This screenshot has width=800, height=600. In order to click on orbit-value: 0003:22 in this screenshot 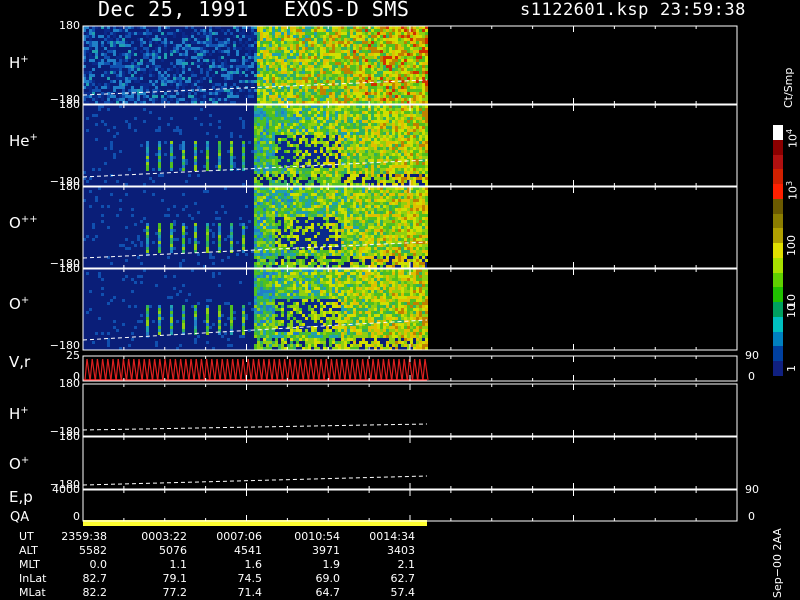, I will do `click(164, 536)`.